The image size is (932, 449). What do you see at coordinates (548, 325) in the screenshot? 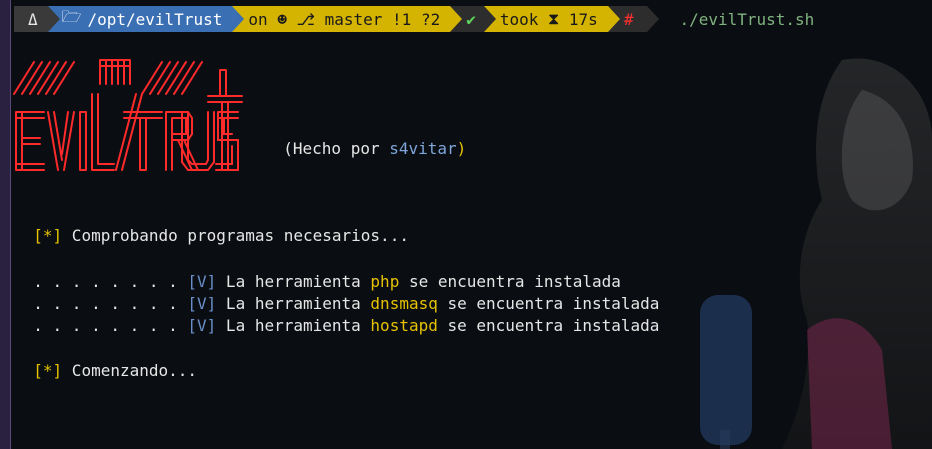
I see `tool-suffix: se encuentra instalada` at bounding box center [548, 325].